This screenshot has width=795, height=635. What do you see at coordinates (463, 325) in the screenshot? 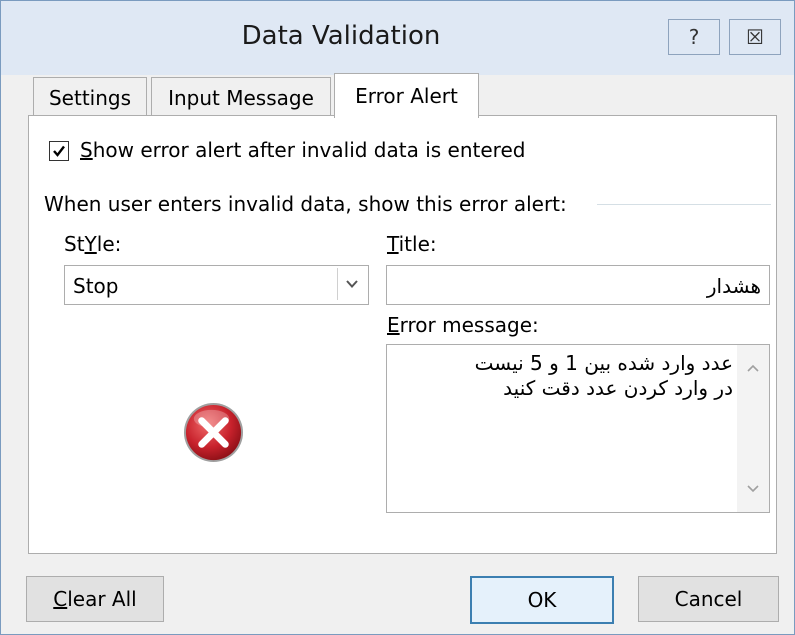
I see `error-message-label: Error message:` at bounding box center [463, 325].